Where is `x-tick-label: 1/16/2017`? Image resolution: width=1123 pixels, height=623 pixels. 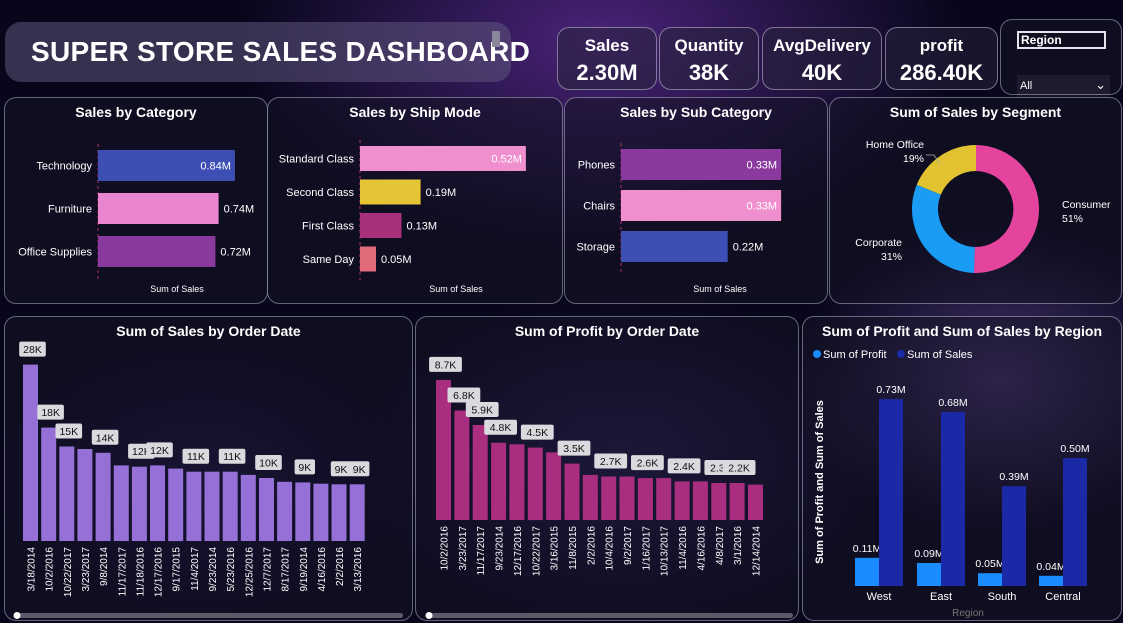 x-tick-label: 1/16/2017 is located at coordinates (646, 548).